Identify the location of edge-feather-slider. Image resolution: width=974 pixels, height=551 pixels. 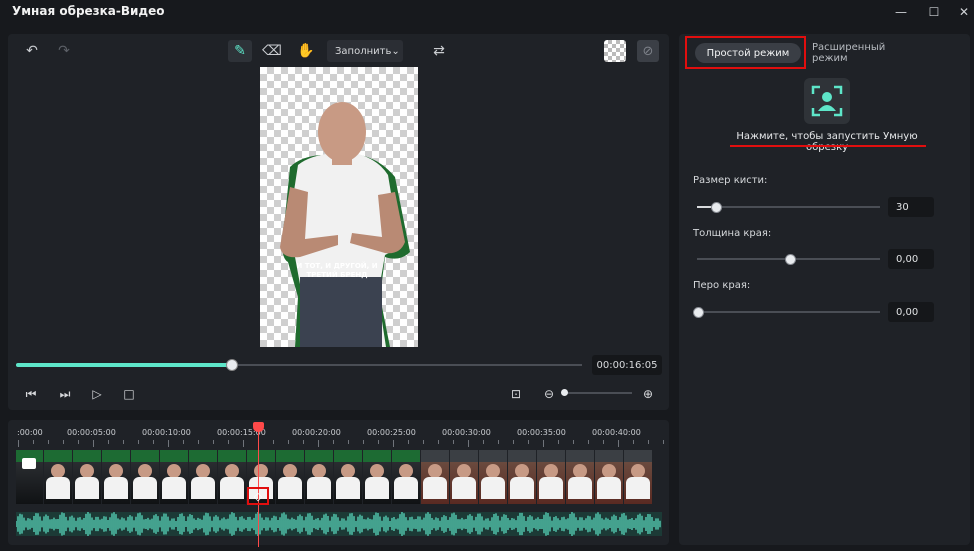
(788, 312).